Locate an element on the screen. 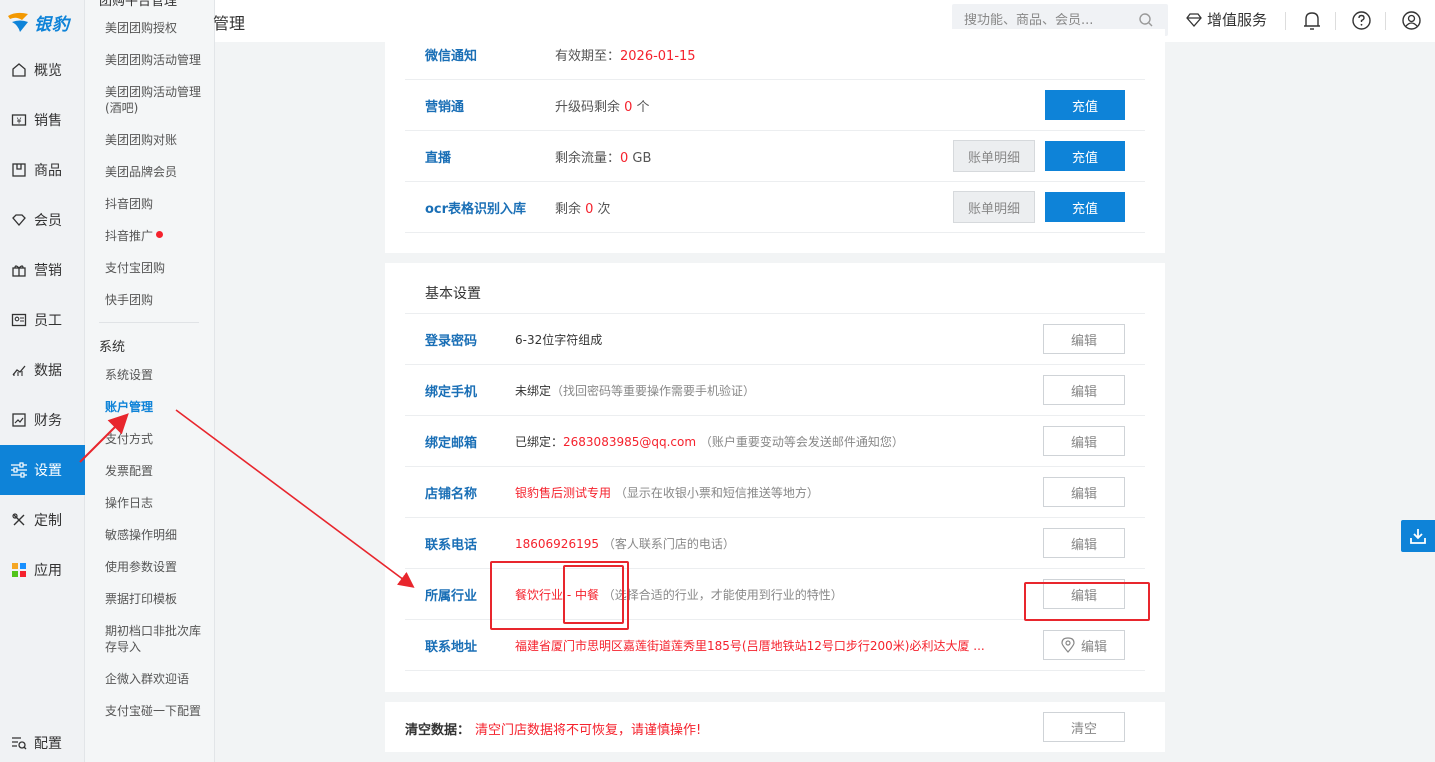  nav-item-apps: 应用 is located at coordinates (42, 570).